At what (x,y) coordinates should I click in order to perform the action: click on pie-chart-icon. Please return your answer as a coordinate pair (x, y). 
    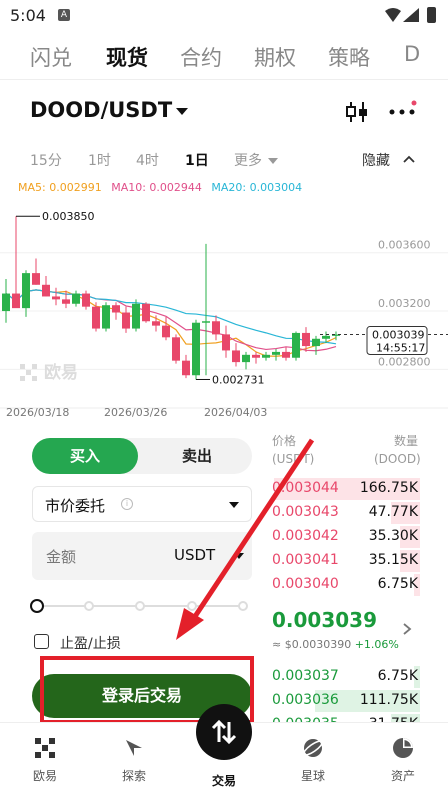
    Looking at the image, I should click on (403, 748).